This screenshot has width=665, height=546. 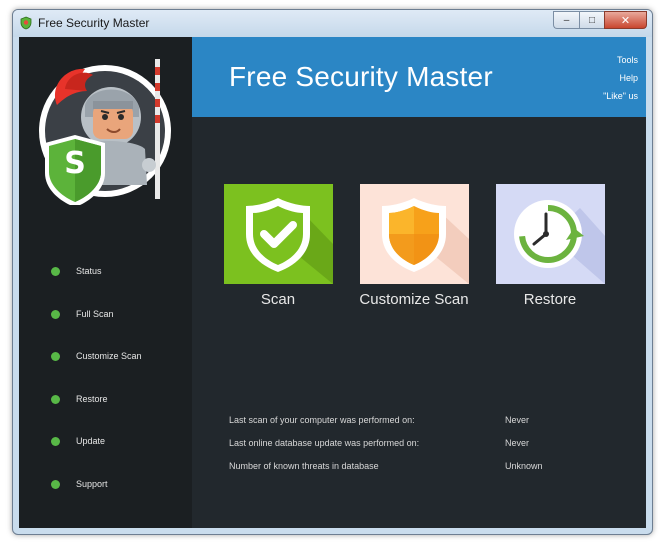 What do you see at coordinates (620, 98) in the screenshot?
I see `like-us-link: "Like" us` at bounding box center [620, 98].